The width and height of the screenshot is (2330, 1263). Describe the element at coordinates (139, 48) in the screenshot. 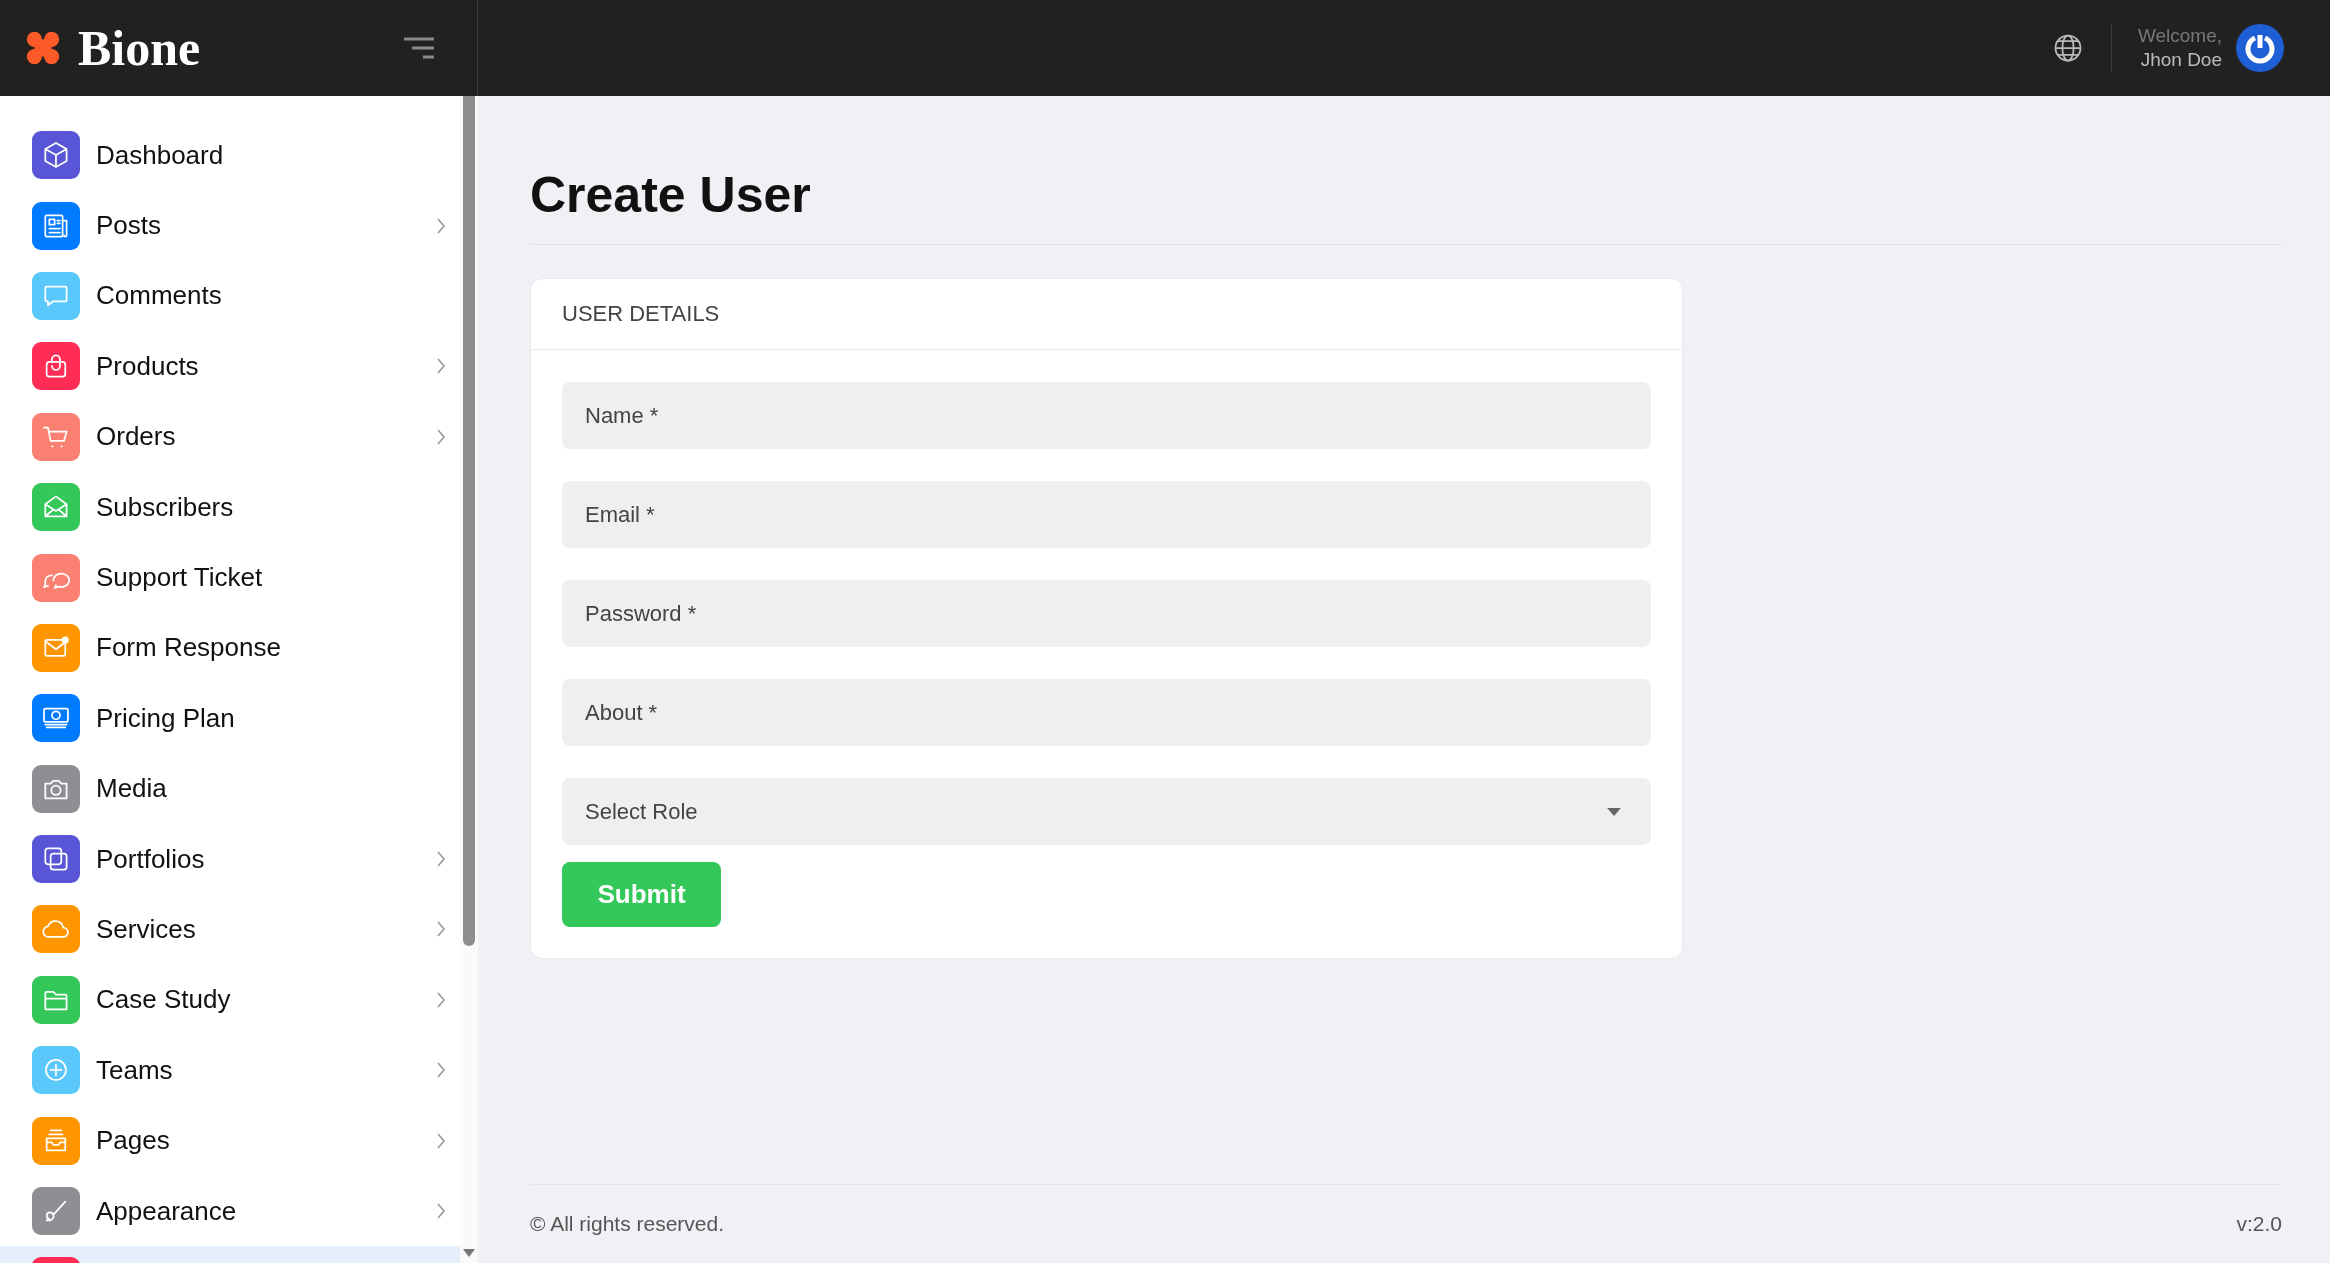

I see `brand-name: Bione` at that location.